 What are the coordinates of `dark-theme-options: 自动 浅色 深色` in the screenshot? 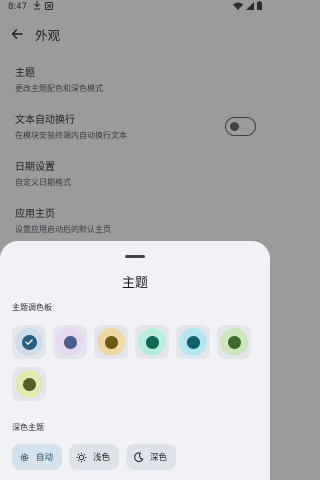 It's located at (94, 457).